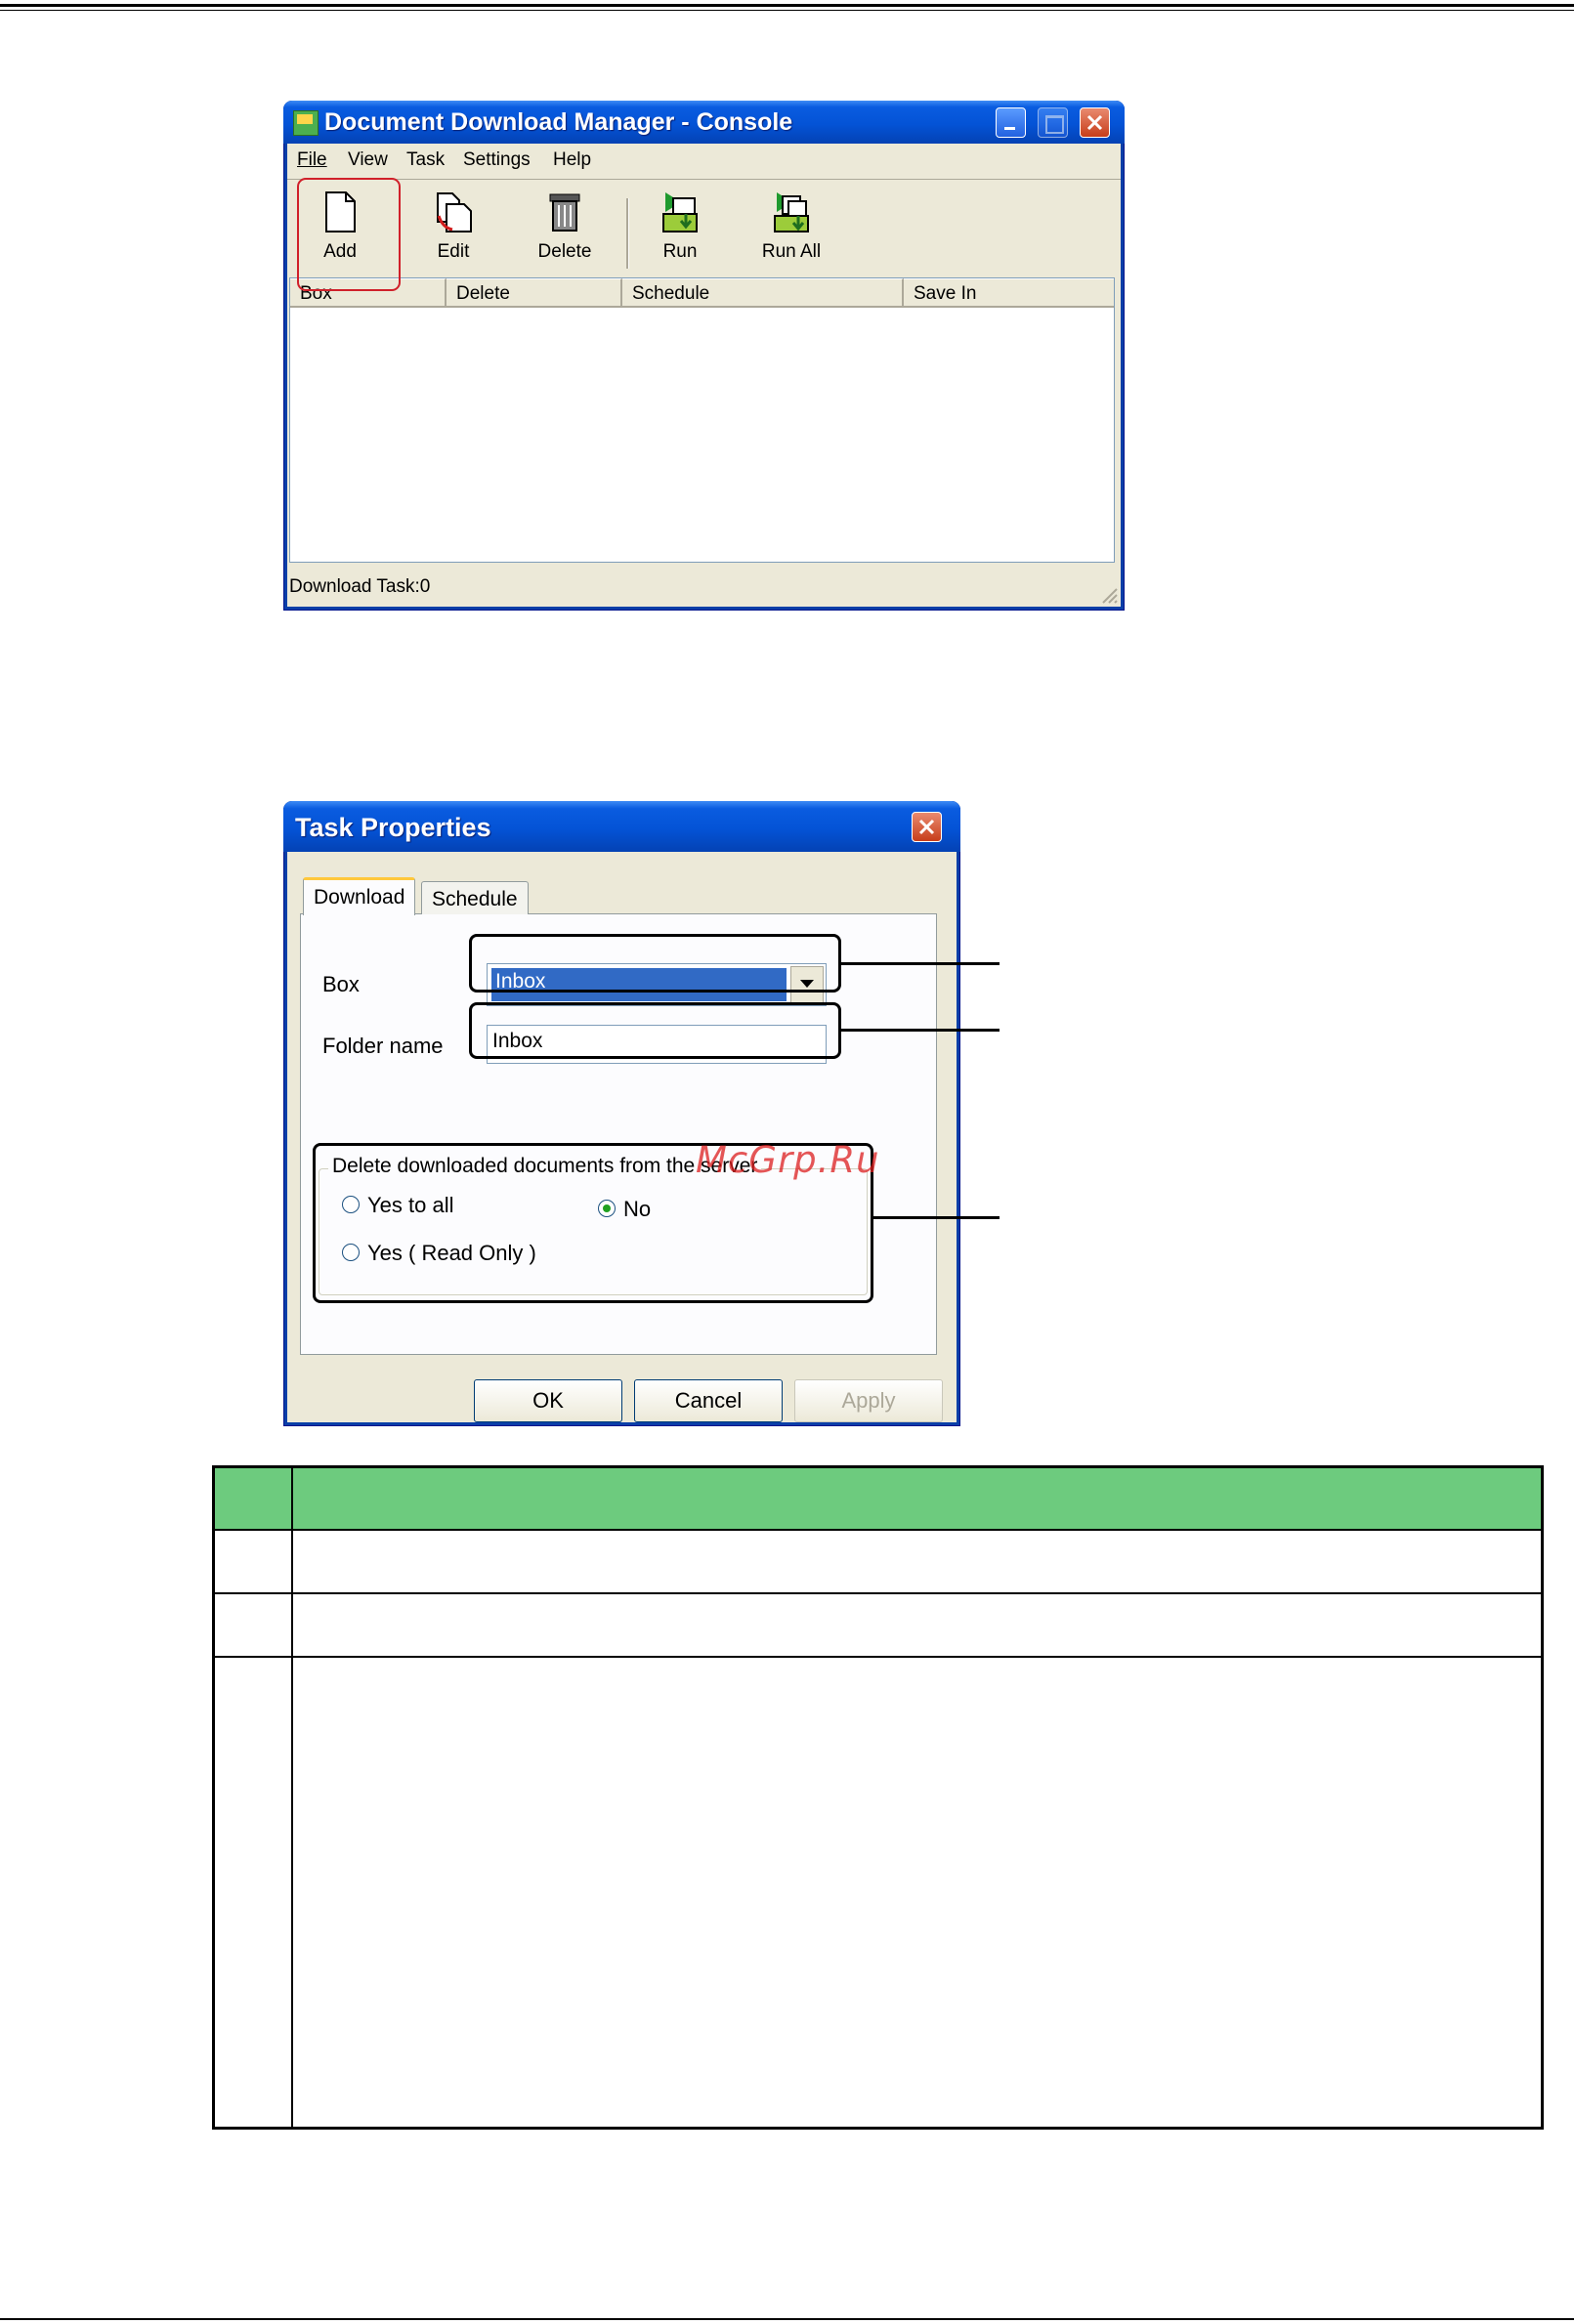 Image resolution: width=1574 pixels, height=2324 pixels. Describe the element at coordinates (868, 1400) in the screenshot. I see `apply-button: Apply` at that location.